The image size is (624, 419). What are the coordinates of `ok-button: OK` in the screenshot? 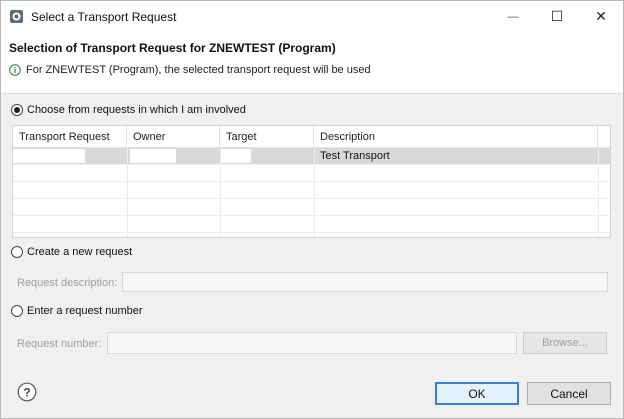 It's located at (477, 393).